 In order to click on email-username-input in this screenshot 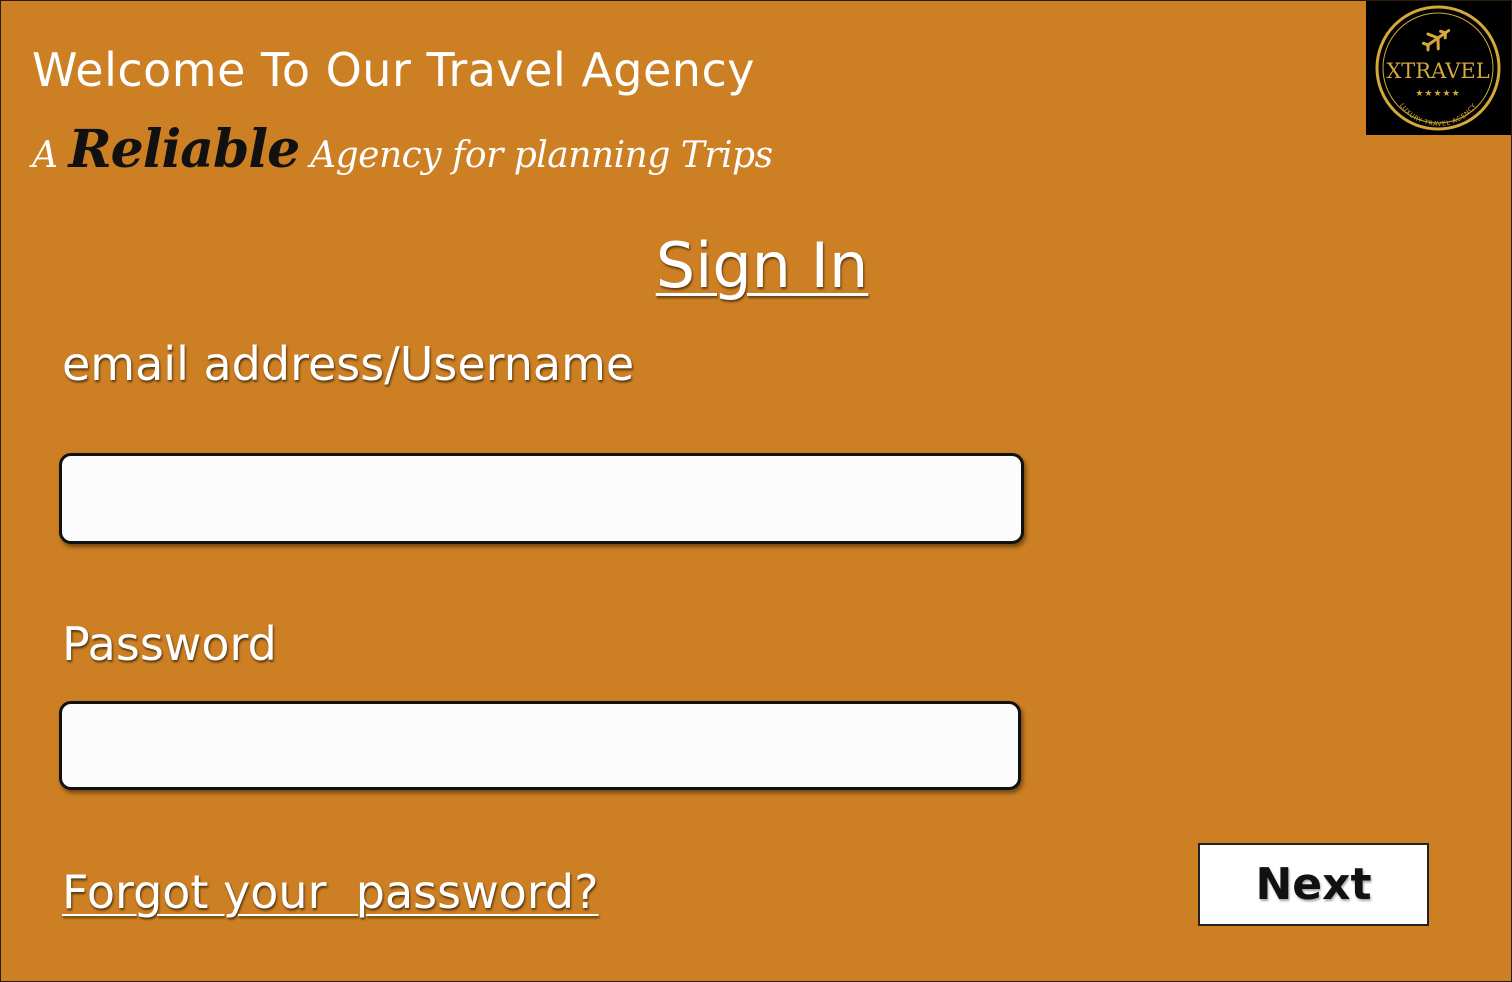, I will do `click(541, 498)`.